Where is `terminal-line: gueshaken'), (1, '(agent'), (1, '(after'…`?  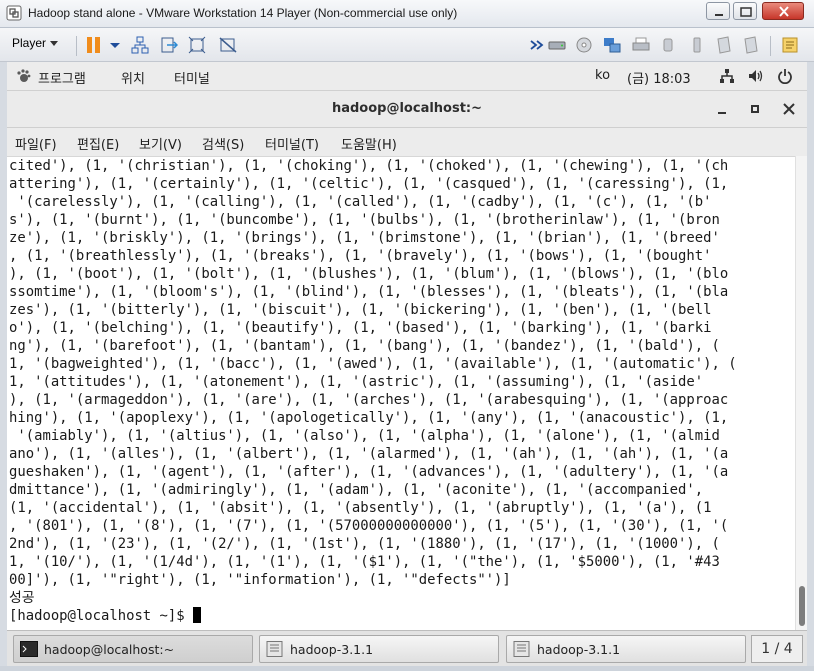 terminal-line: gueshaken'), (1, '(agent'), (1, '(after'… is located at coordinates (369, 472).